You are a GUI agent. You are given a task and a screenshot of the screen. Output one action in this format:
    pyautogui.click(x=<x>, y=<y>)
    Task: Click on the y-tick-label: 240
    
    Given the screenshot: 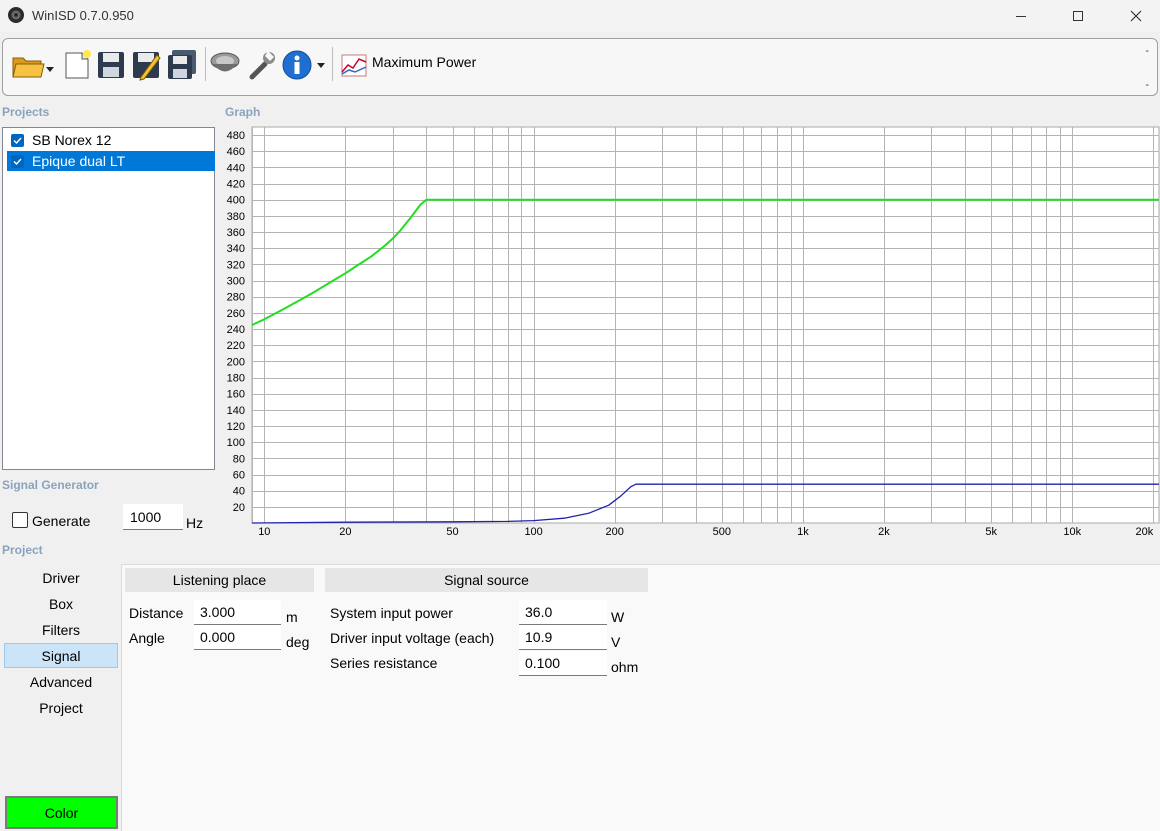 What is the action you would take?
    pyautogui.click(x=236, y=330)
    